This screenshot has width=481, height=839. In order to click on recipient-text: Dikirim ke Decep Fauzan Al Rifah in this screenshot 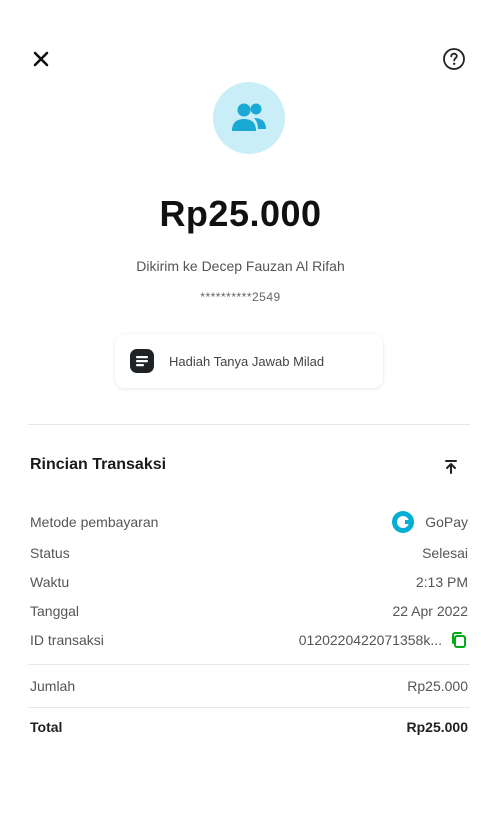, I will do `click(240, 266)`.